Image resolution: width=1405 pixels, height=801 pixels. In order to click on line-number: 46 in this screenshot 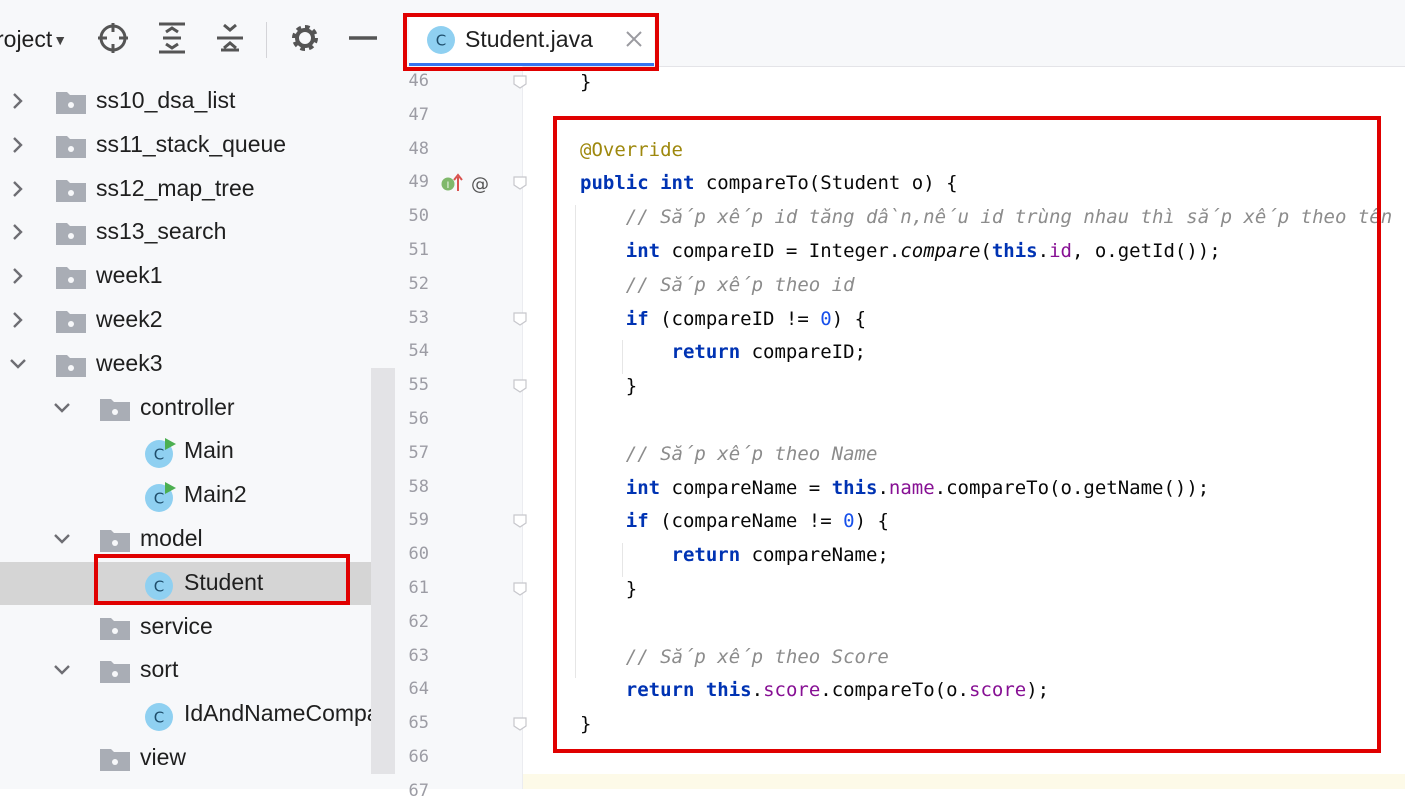, I will do `click(418, 81)`.